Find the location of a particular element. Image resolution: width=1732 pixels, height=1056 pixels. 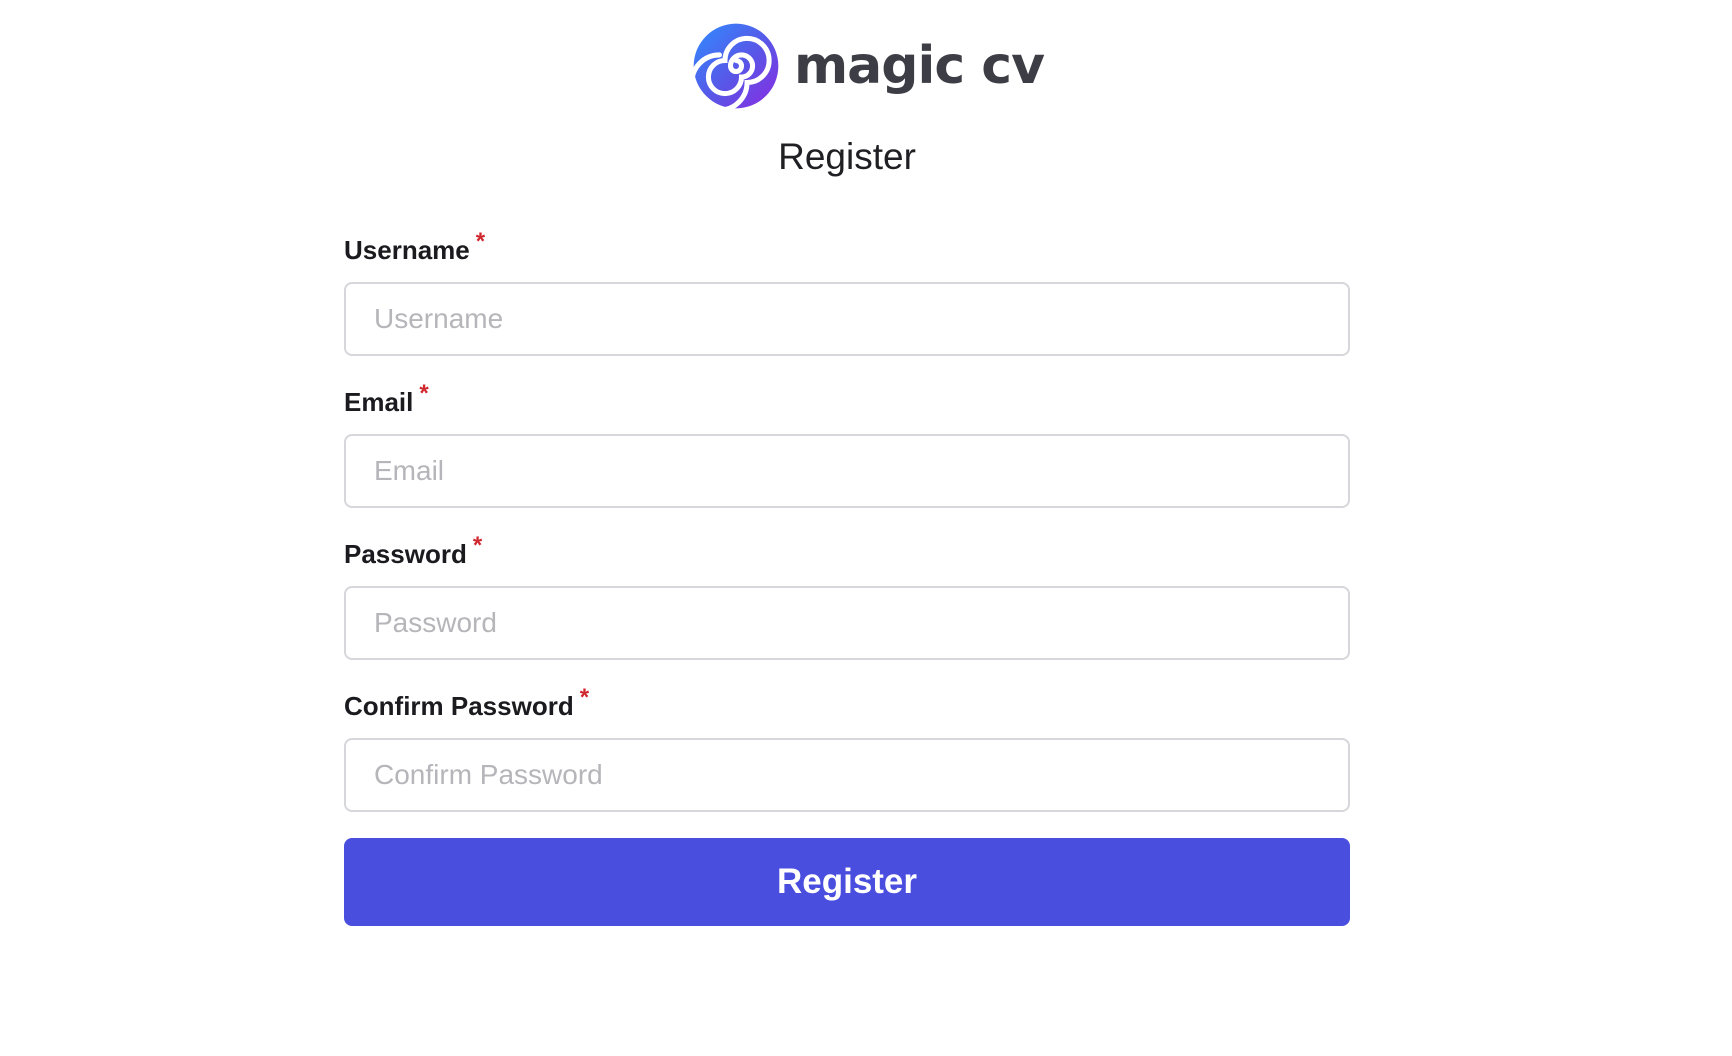

email-label-text: Email is located at coordinates (379, 402).